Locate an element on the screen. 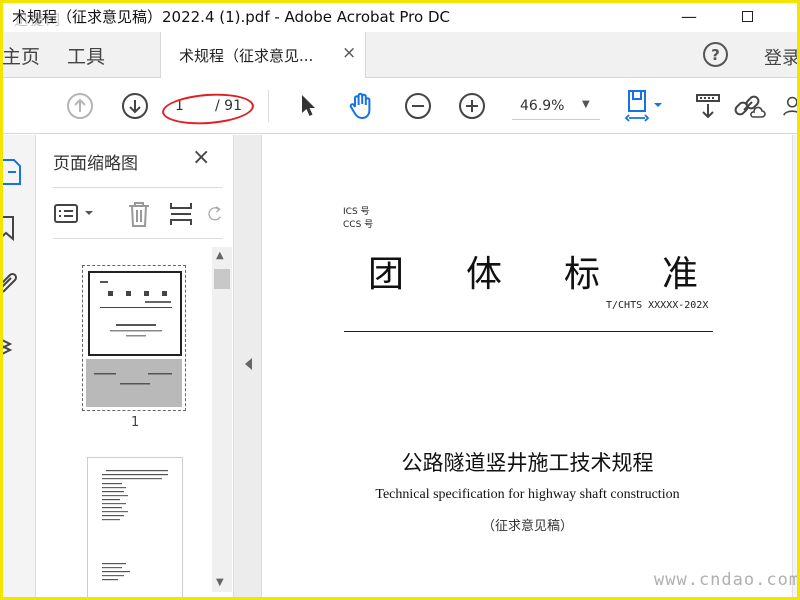 This screenshot has height=600, width=800. bookmarks-nav-button is located at coordinates (10, 228).